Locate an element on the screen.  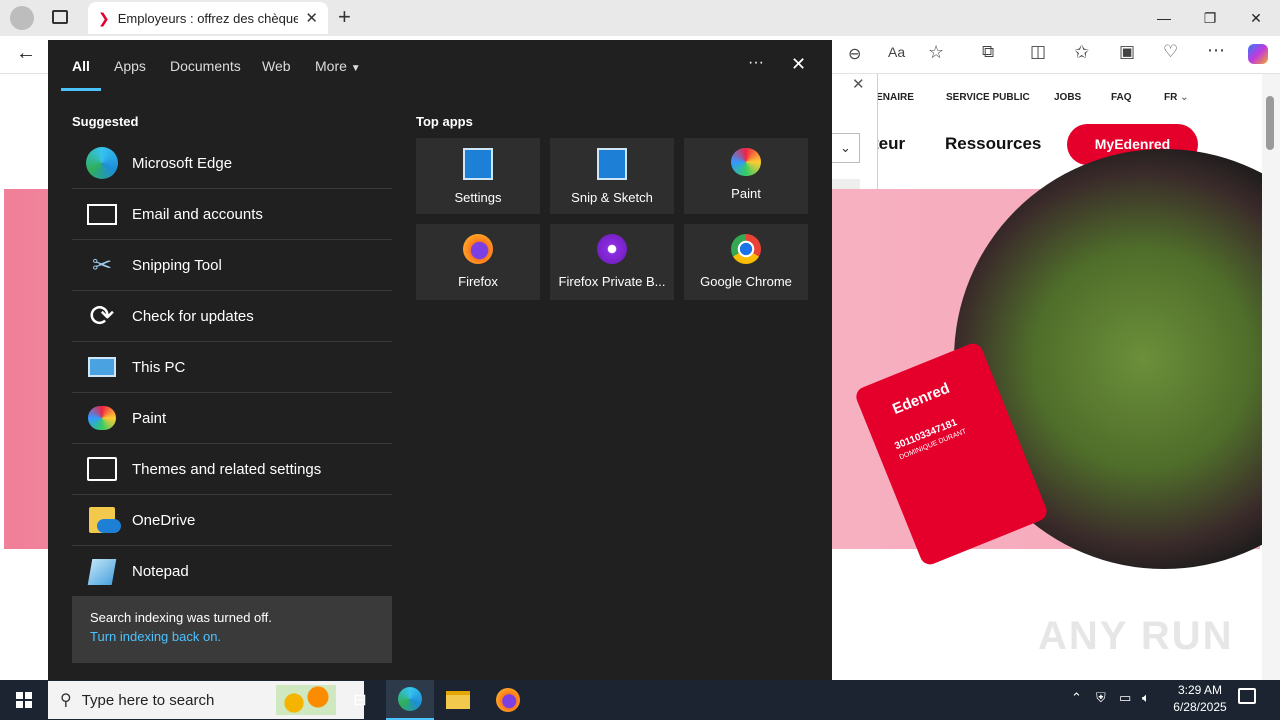
restore-button: ❐ is located at coordinates (1210, 18).